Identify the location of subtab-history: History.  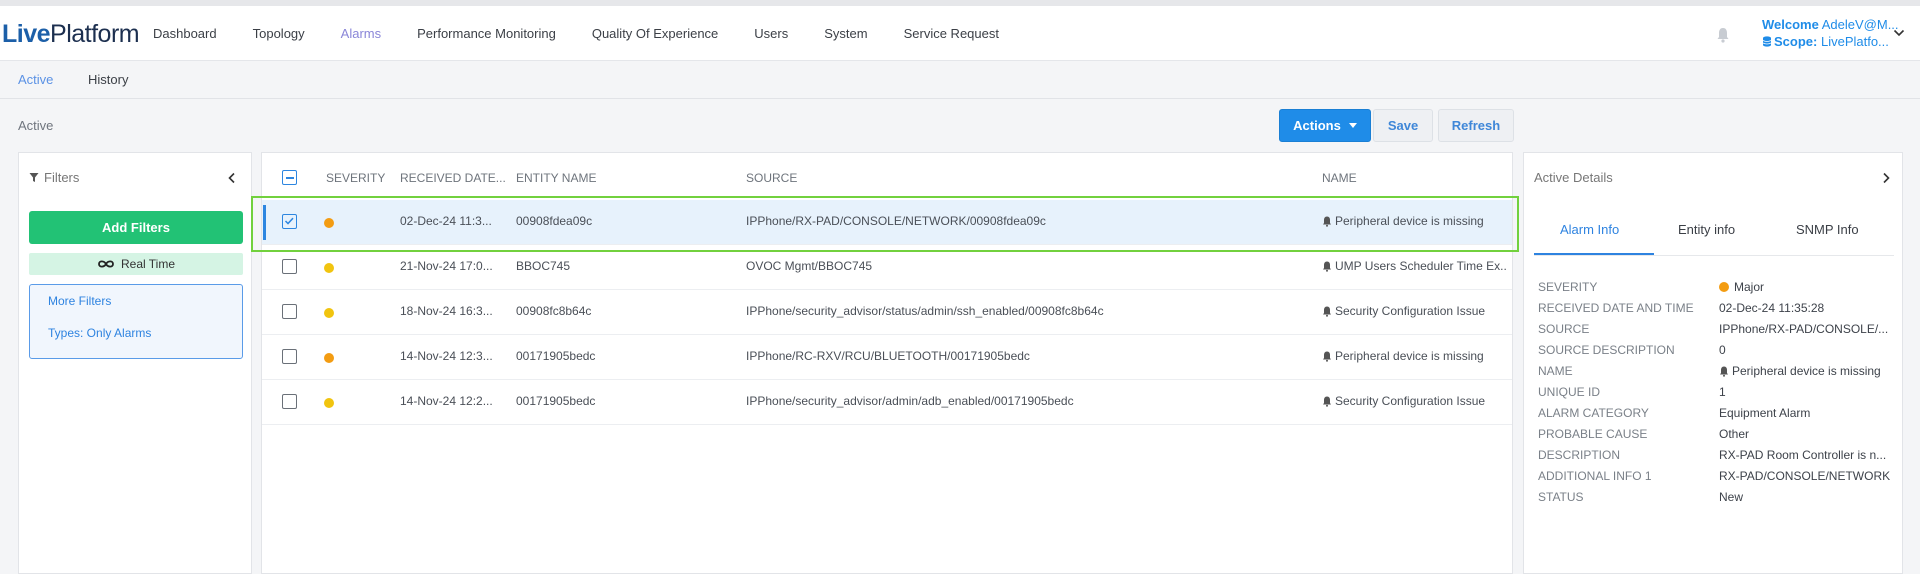
(108, 79).